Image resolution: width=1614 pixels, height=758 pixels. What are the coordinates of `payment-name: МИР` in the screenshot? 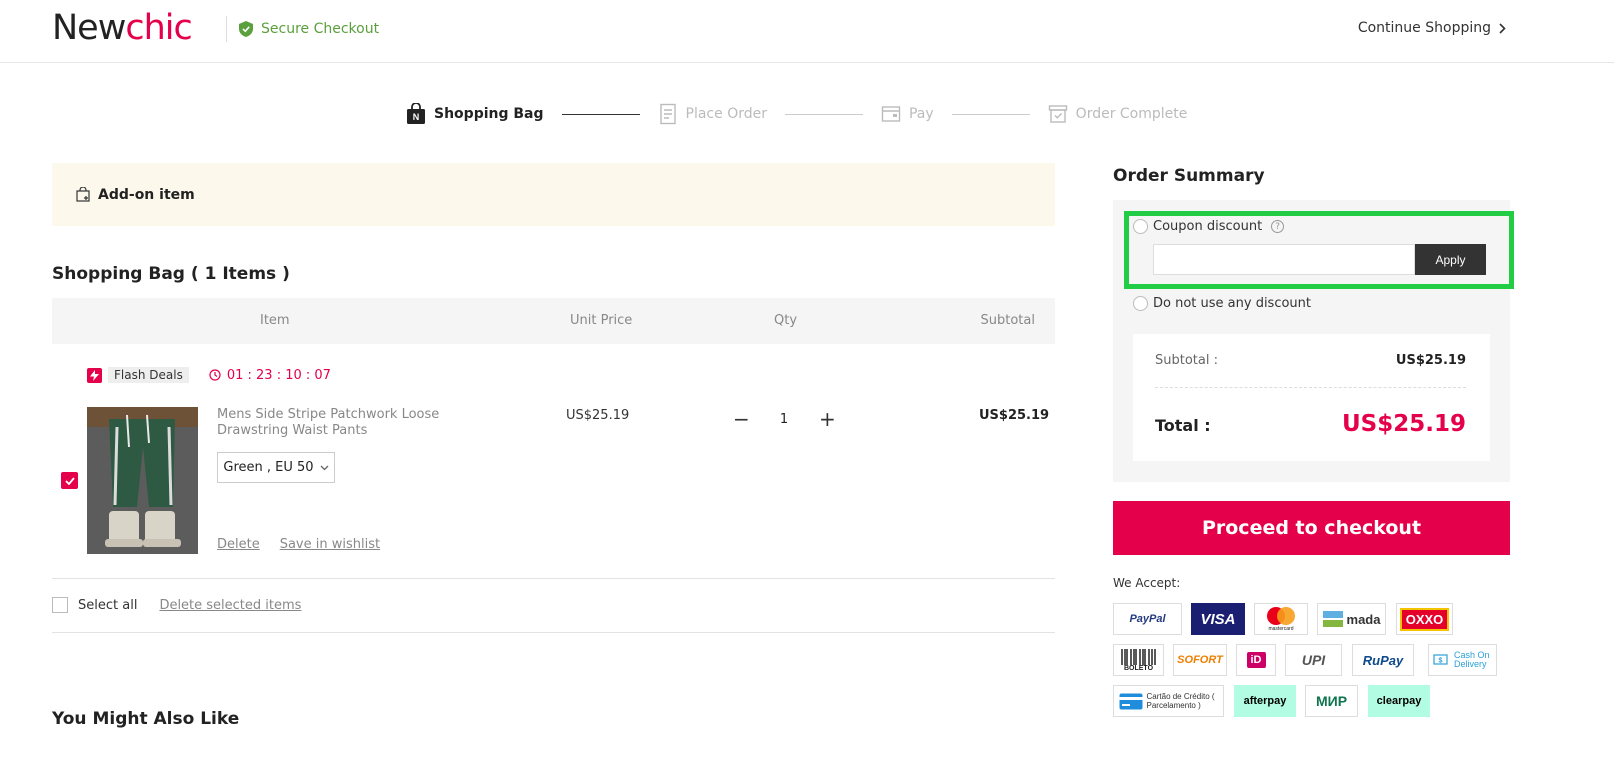 It's located at (1331, 701).